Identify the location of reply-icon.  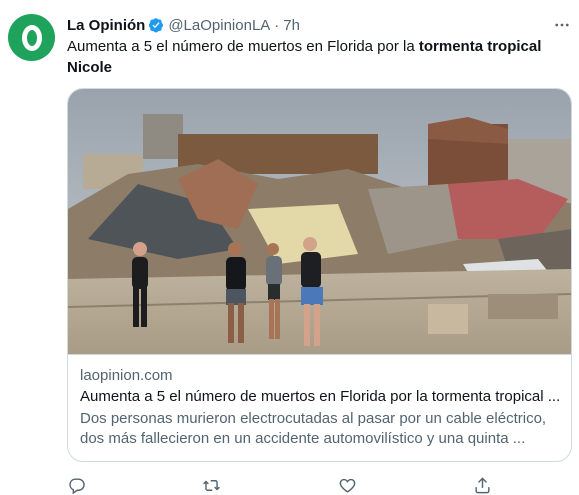
(76, 484).